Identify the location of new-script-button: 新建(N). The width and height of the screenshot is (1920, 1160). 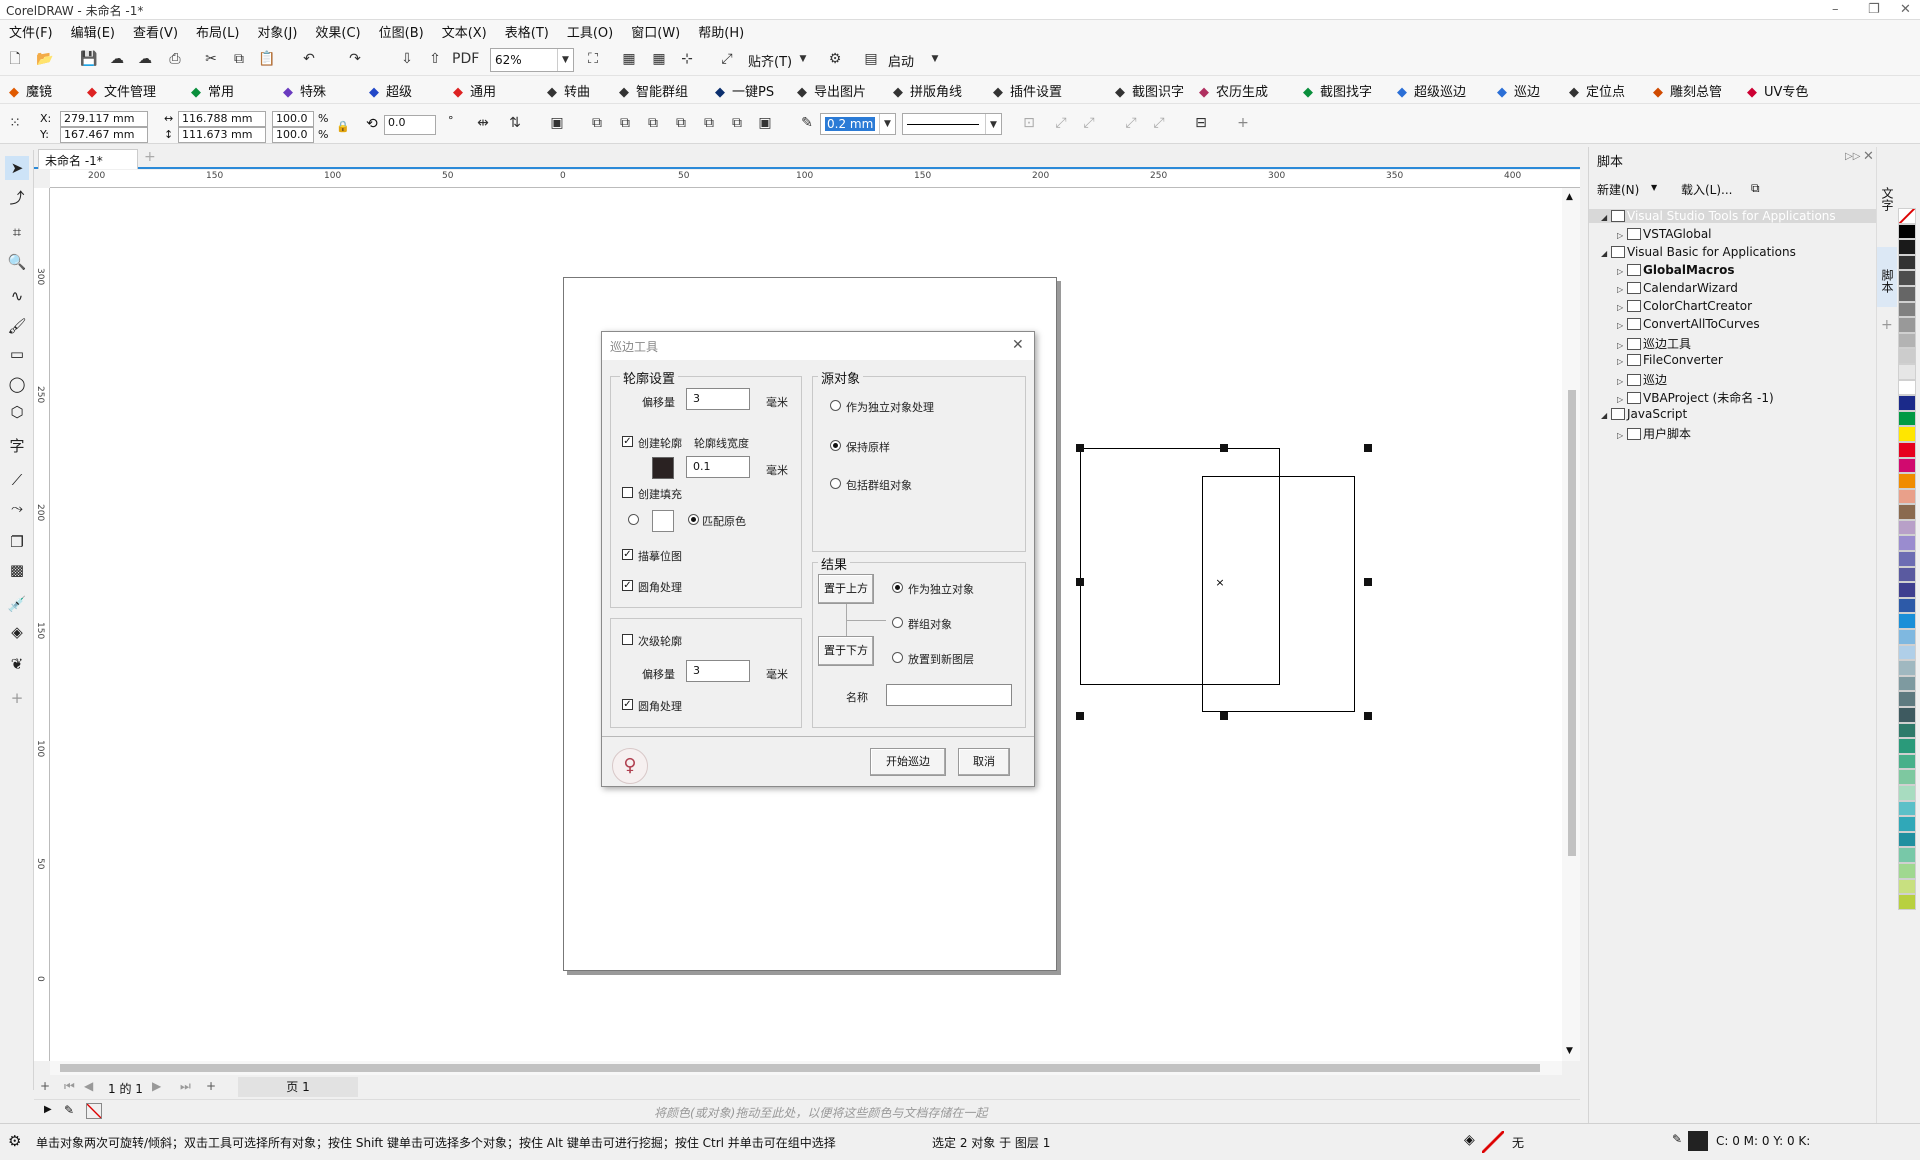
(1618, 189).